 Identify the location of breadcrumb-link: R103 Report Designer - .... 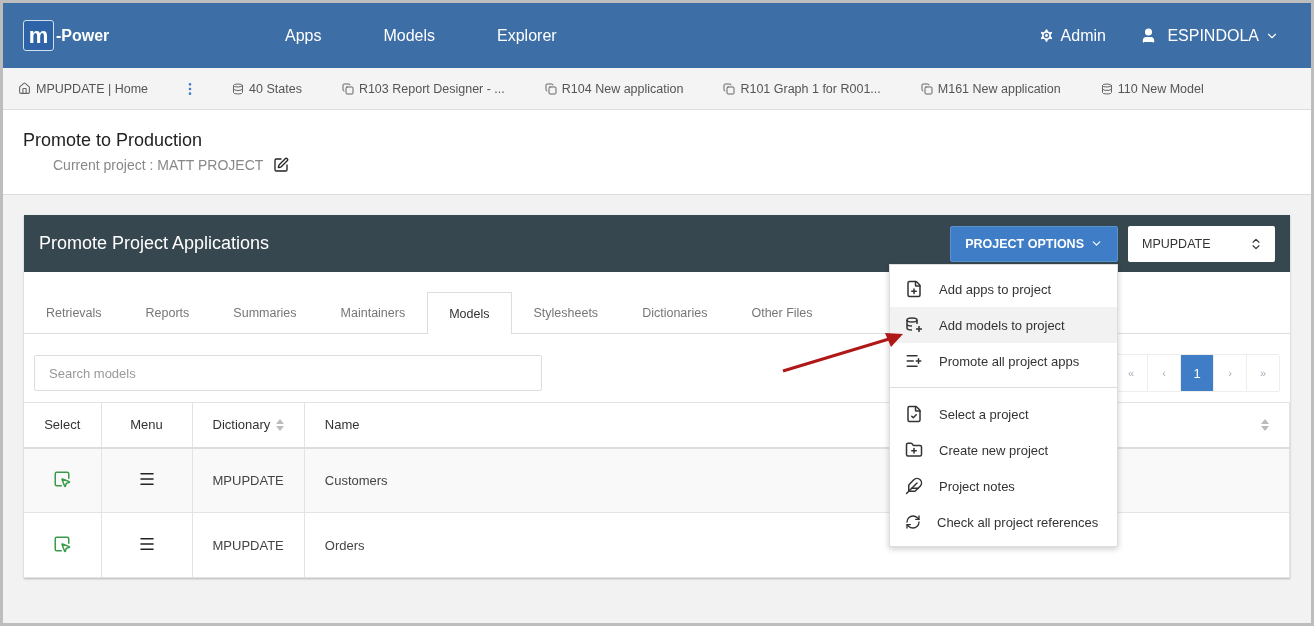
(423, 88).